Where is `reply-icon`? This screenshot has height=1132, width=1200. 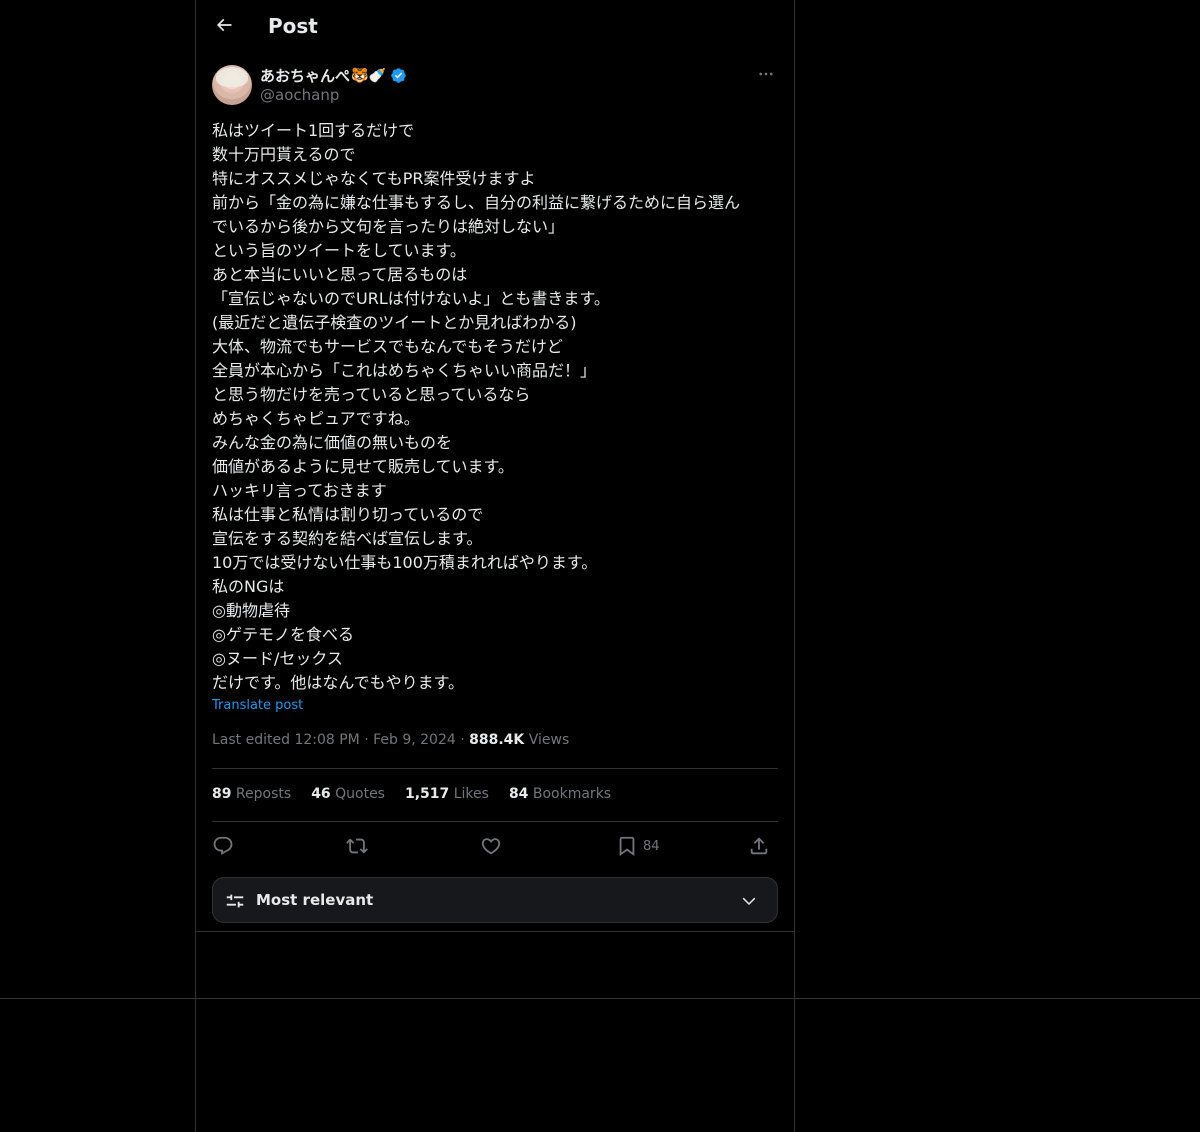
reply-icon is located at coordinates (223, 846).